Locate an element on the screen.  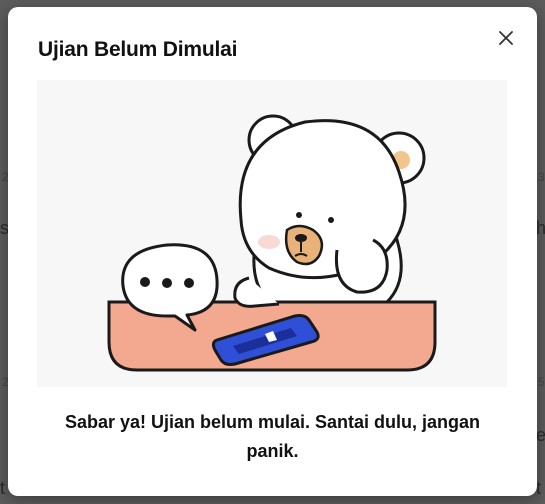
dialog-title: Ujian Belum Dimulai is located at coordinates (138, 49).